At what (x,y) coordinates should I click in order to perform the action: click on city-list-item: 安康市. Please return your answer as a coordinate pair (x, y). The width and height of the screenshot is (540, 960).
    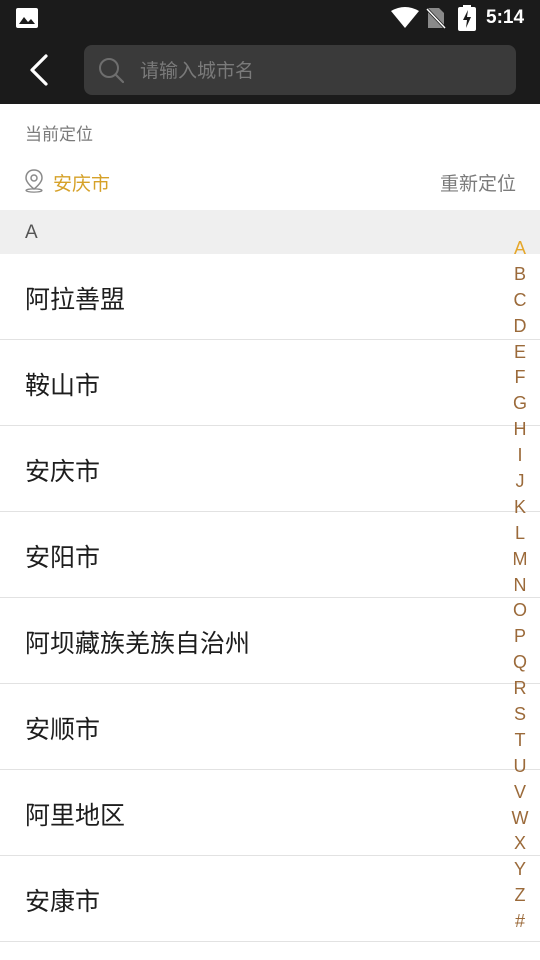
    Looking at the image, I should click on (270, 899).